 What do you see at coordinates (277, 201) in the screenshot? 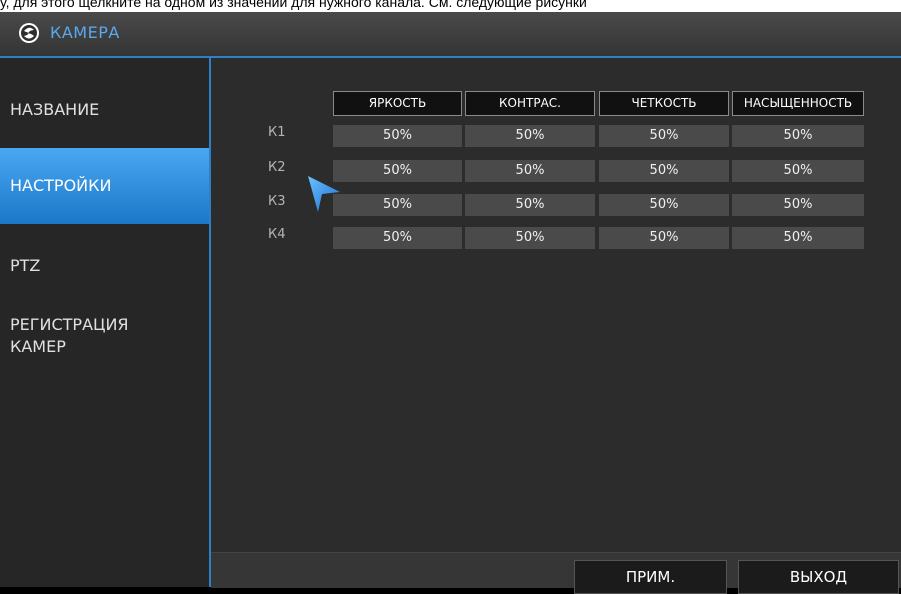
I see `row-label-k3: К3` at bounding box center [277, 201].